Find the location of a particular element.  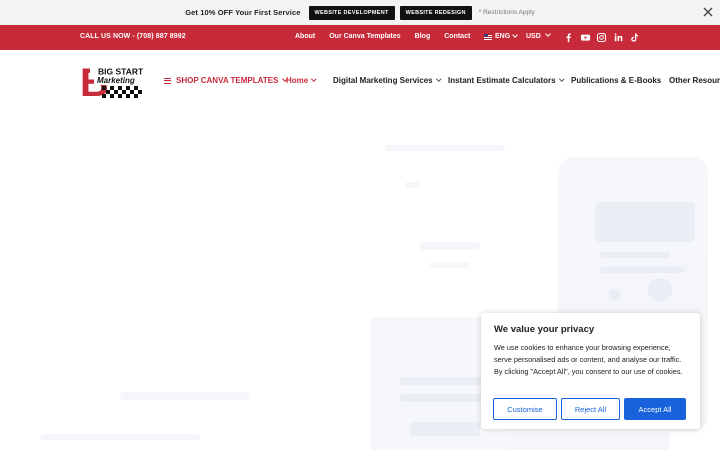

instagram-icon is located at coordinates (601, 37).